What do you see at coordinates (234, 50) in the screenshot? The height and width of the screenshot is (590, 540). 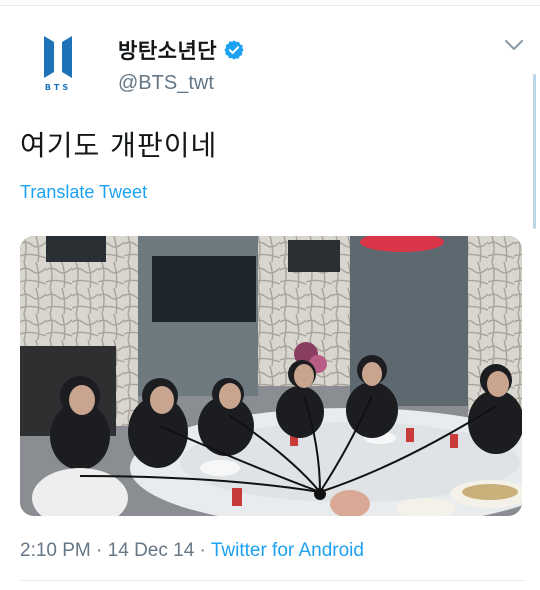 I see `verified-badge-icon` at bounding box center [234, 50].